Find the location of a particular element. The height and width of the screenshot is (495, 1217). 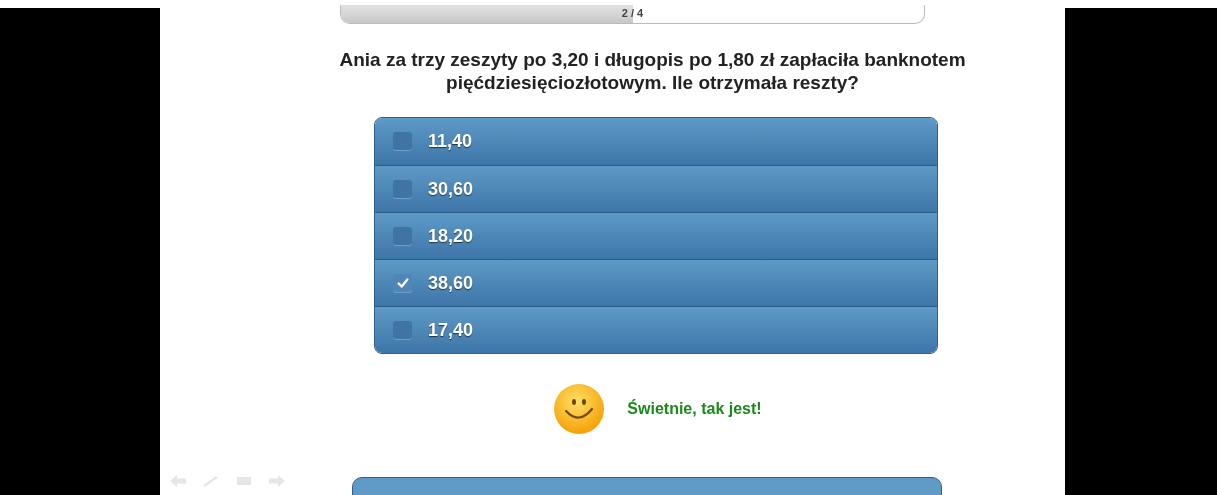

question-text: Ania za trzy zeszyty po 3,20 i długopis po 1,80 zł zapłaciła banknotem pięćdziesięciozłotowym. Ile otrzymała reszty? is located at coordinates (652, 71).